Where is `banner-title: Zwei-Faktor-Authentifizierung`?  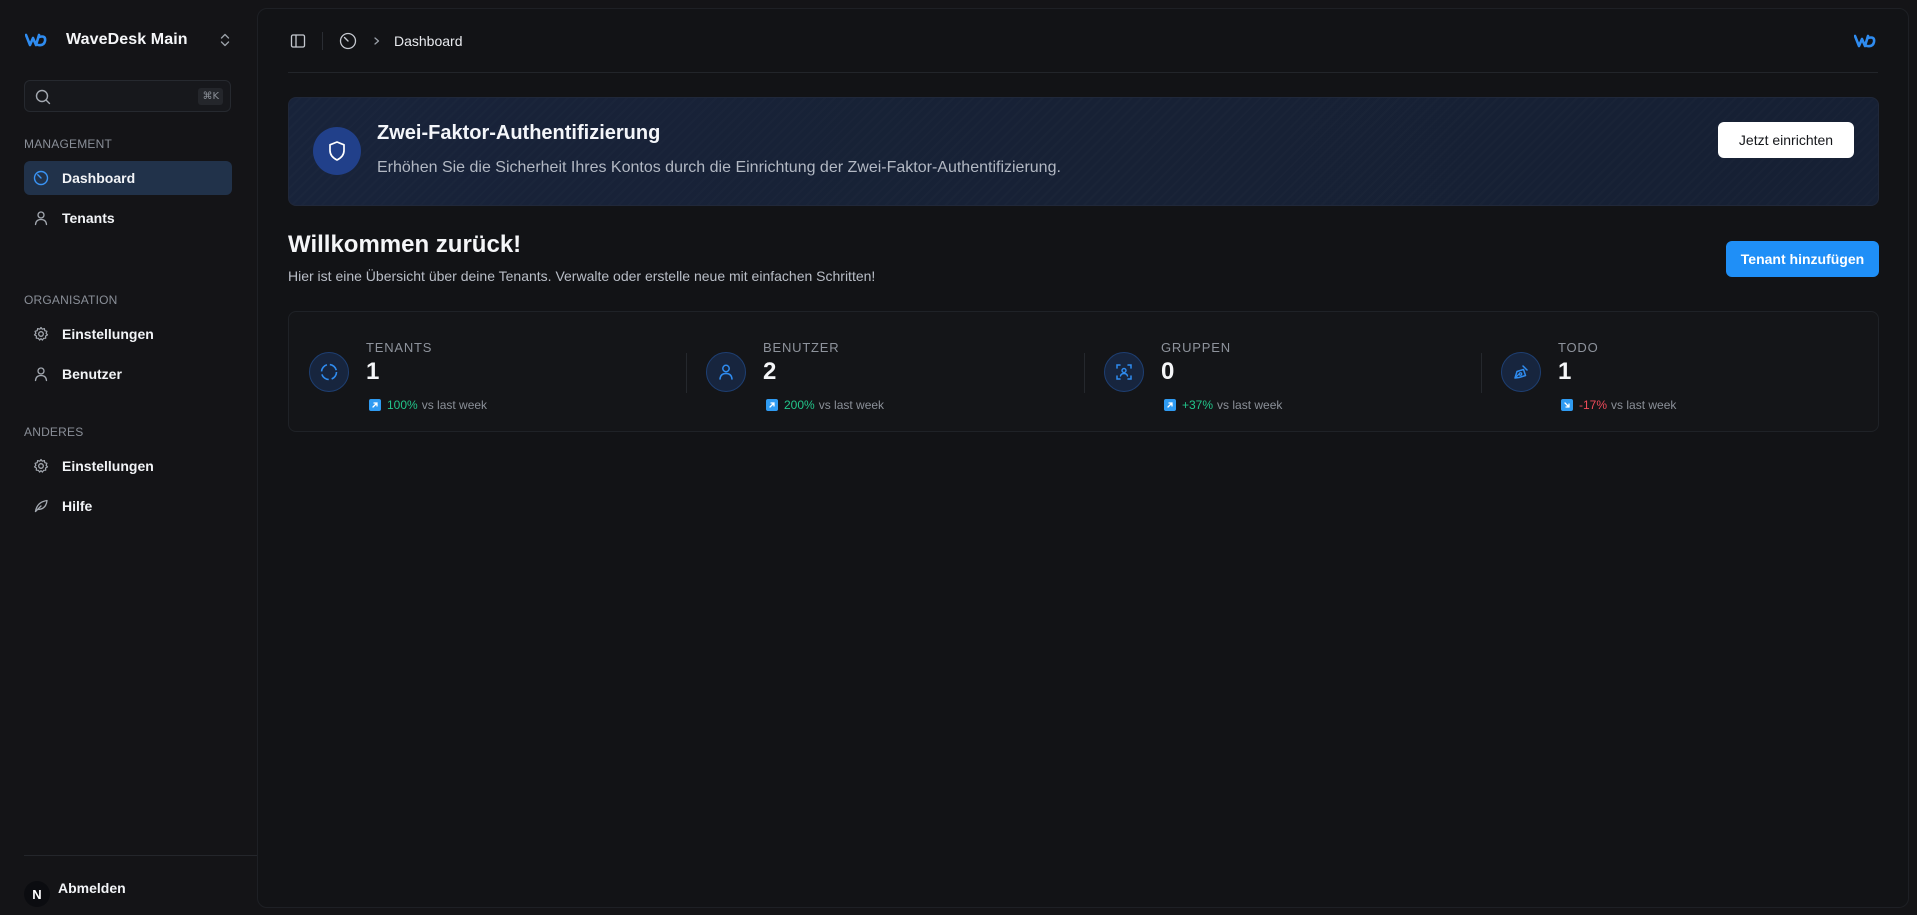 banner-title: Zwei-Faktor-Authentifizierung is located at coordinates (519, 133).